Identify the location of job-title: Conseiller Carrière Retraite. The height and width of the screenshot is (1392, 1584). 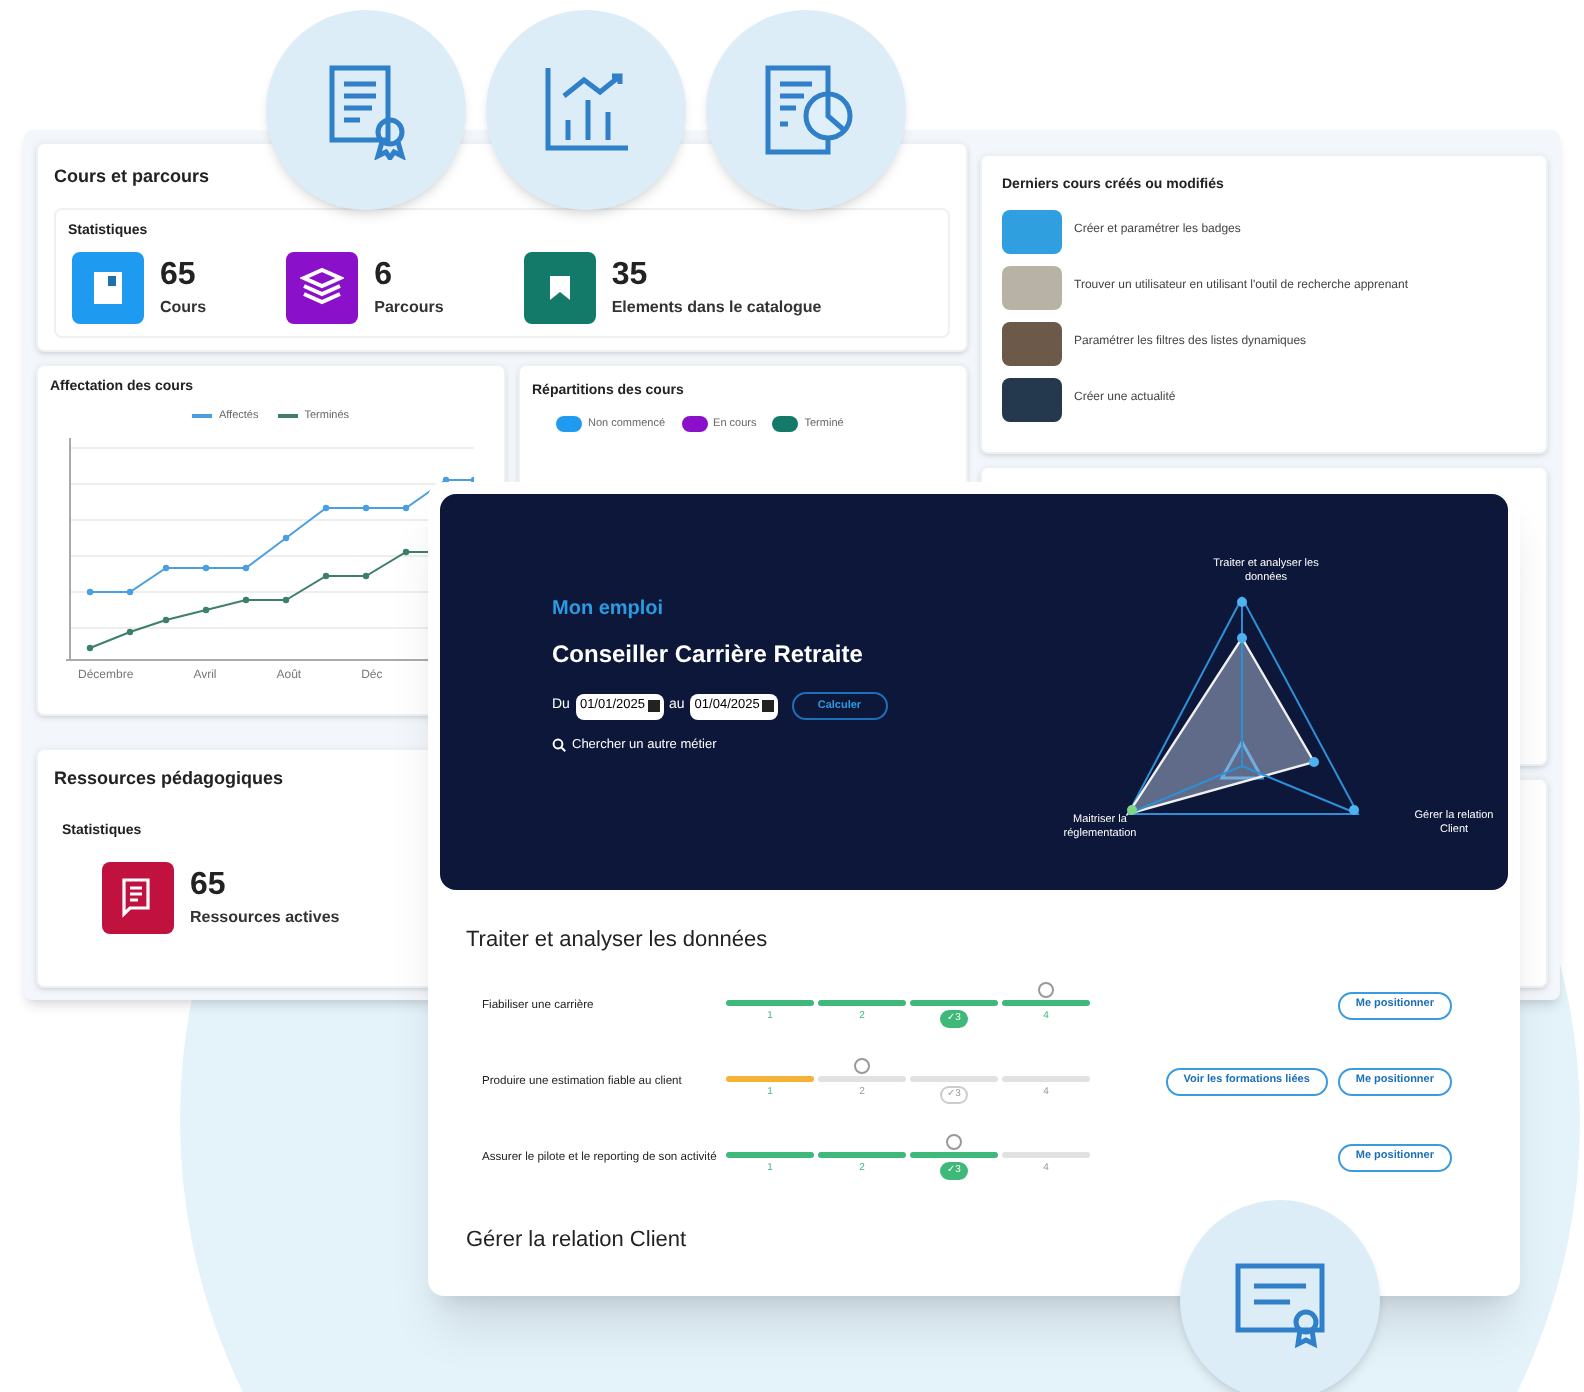
(708, 655).